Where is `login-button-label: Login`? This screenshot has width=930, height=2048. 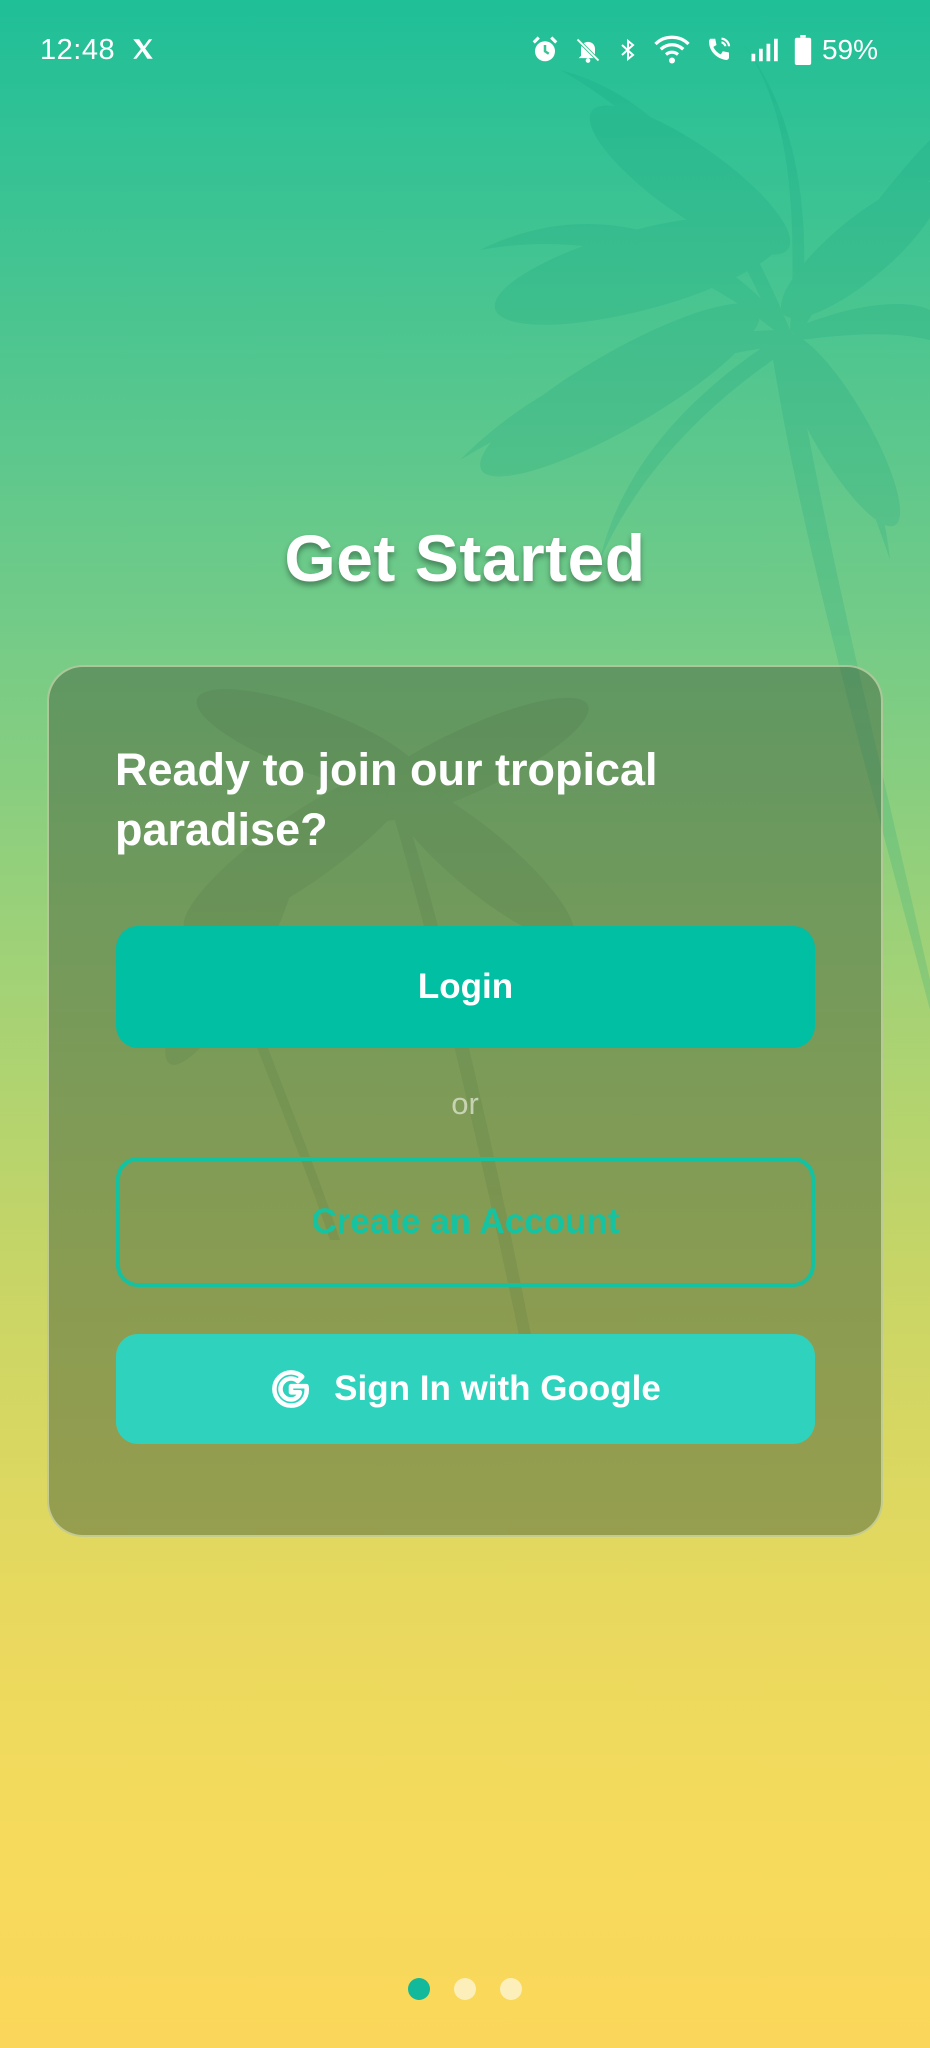
login-button-label: Login is located at coordinates (465, 986).